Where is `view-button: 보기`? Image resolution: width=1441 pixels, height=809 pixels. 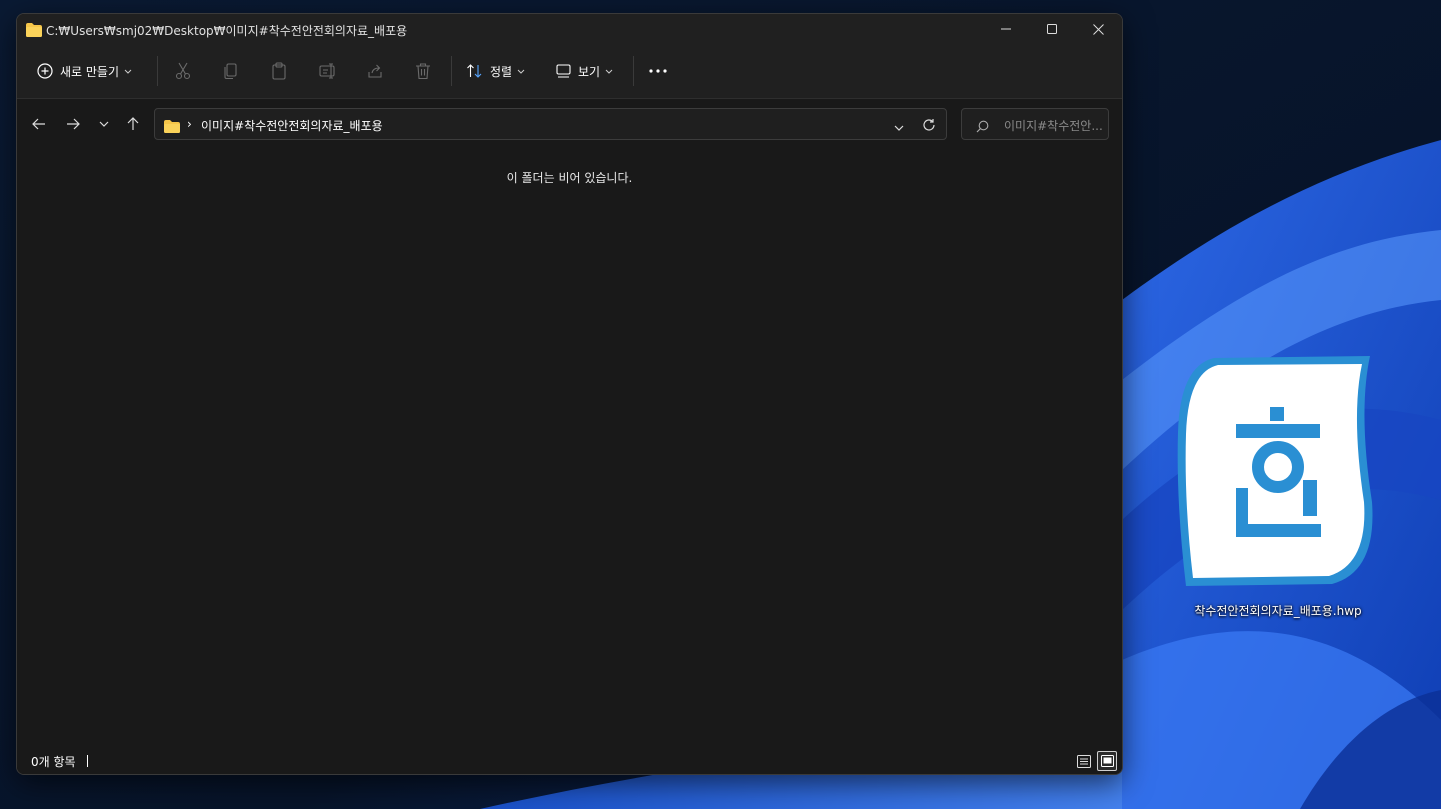
view-button: 보기 is located at coordinates (584, 71).